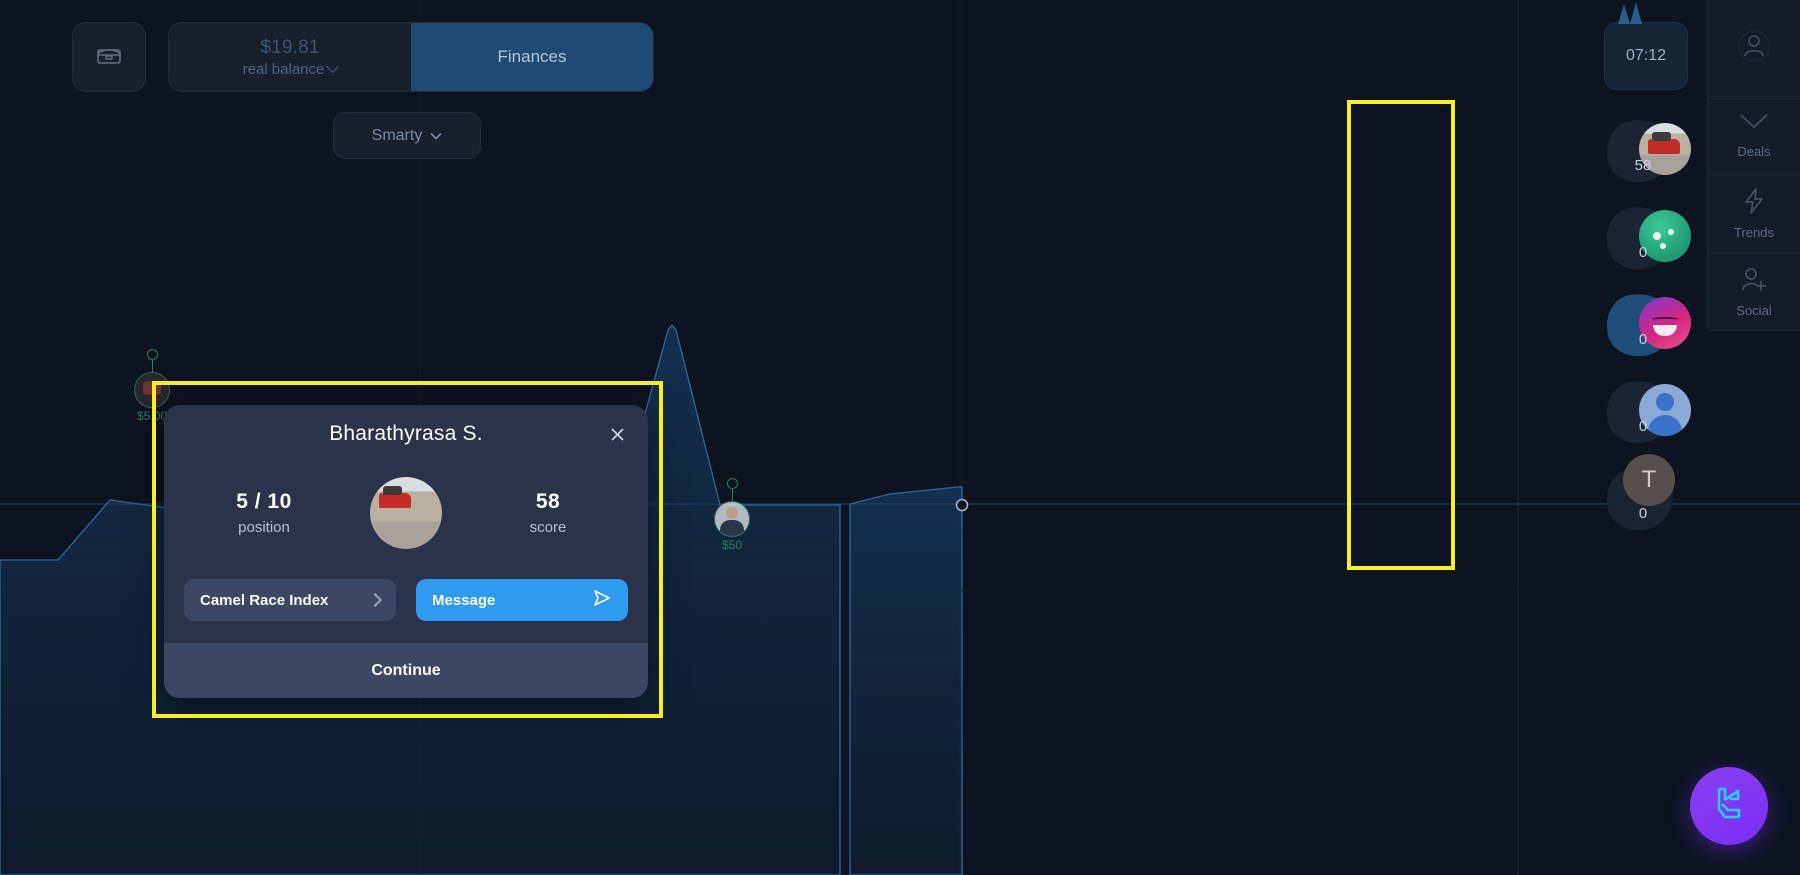 The height and width of the screenshot is (875, 1800). I want to click on continue-label: Continue, so click(406, 670).